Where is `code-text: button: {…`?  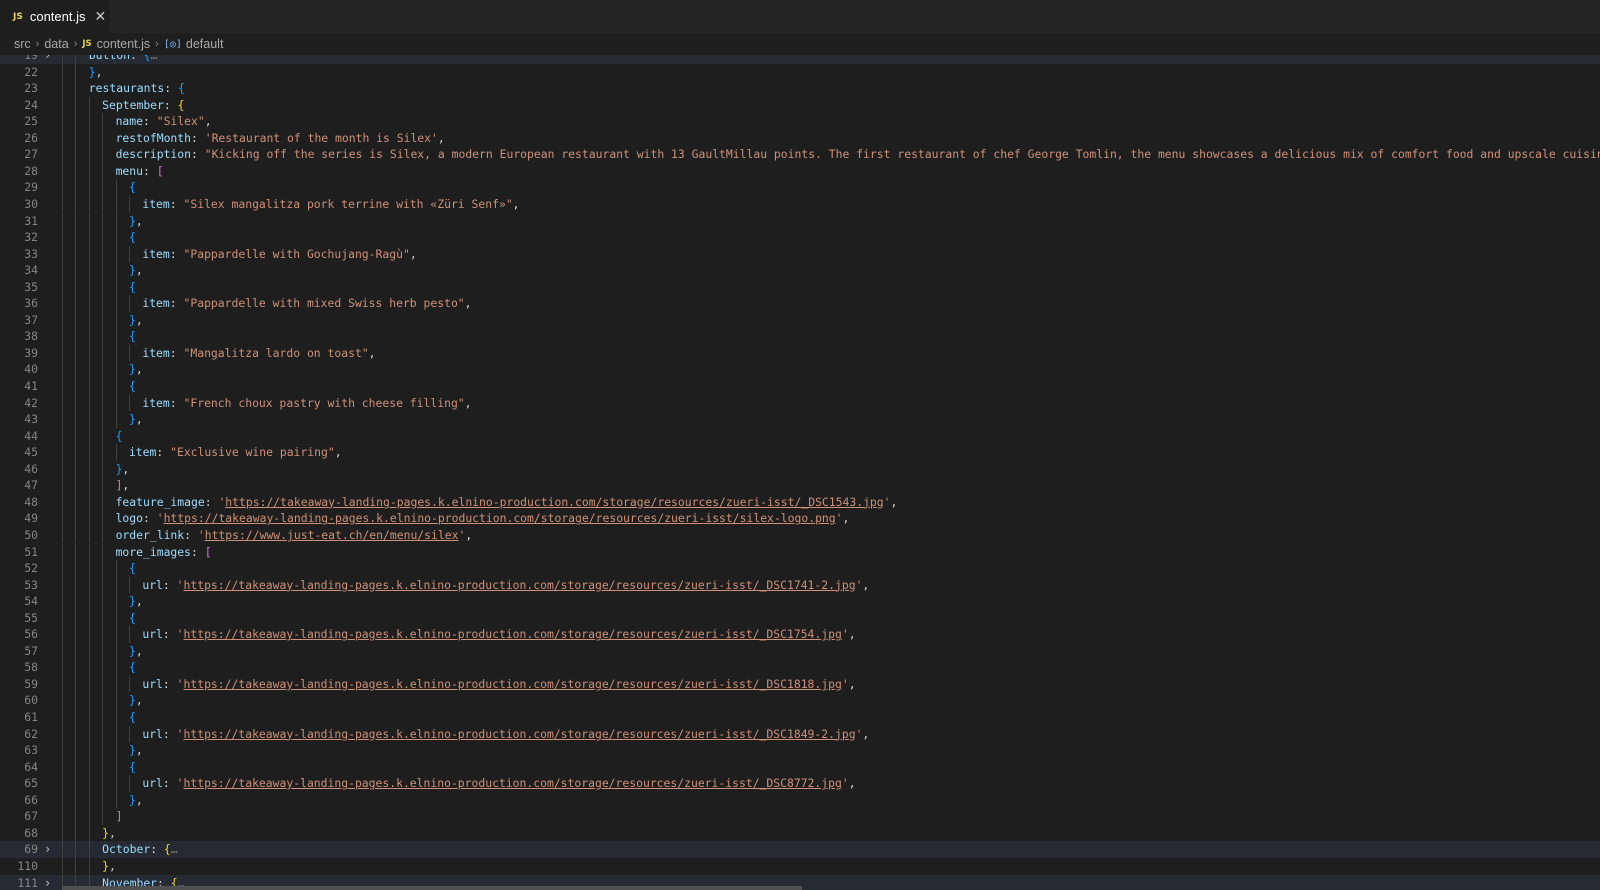 code-text: button: {… is located at coordinates (109, 59).